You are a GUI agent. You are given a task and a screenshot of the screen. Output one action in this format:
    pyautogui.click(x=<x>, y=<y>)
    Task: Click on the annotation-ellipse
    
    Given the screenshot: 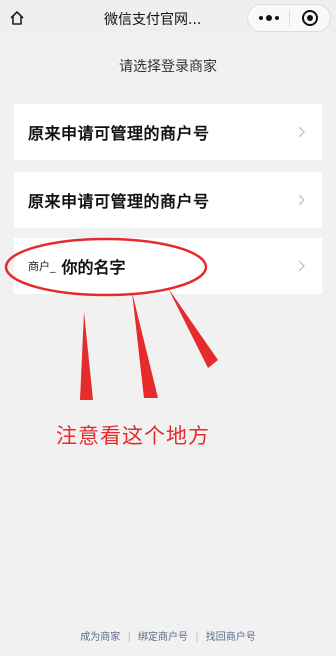 What is the action you would take?
    pyautogui.click(x=106, y=267)
    